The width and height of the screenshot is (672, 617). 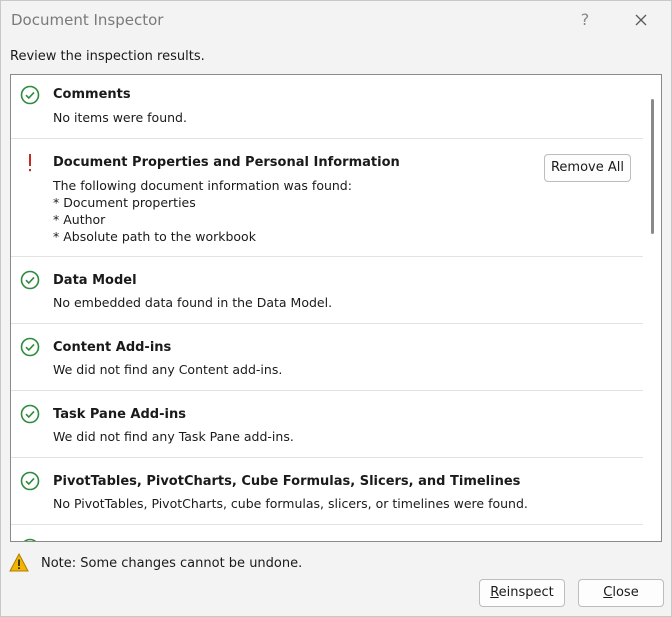 I want to click on remove-all-button: Remove All, so click(x=587, y=168).